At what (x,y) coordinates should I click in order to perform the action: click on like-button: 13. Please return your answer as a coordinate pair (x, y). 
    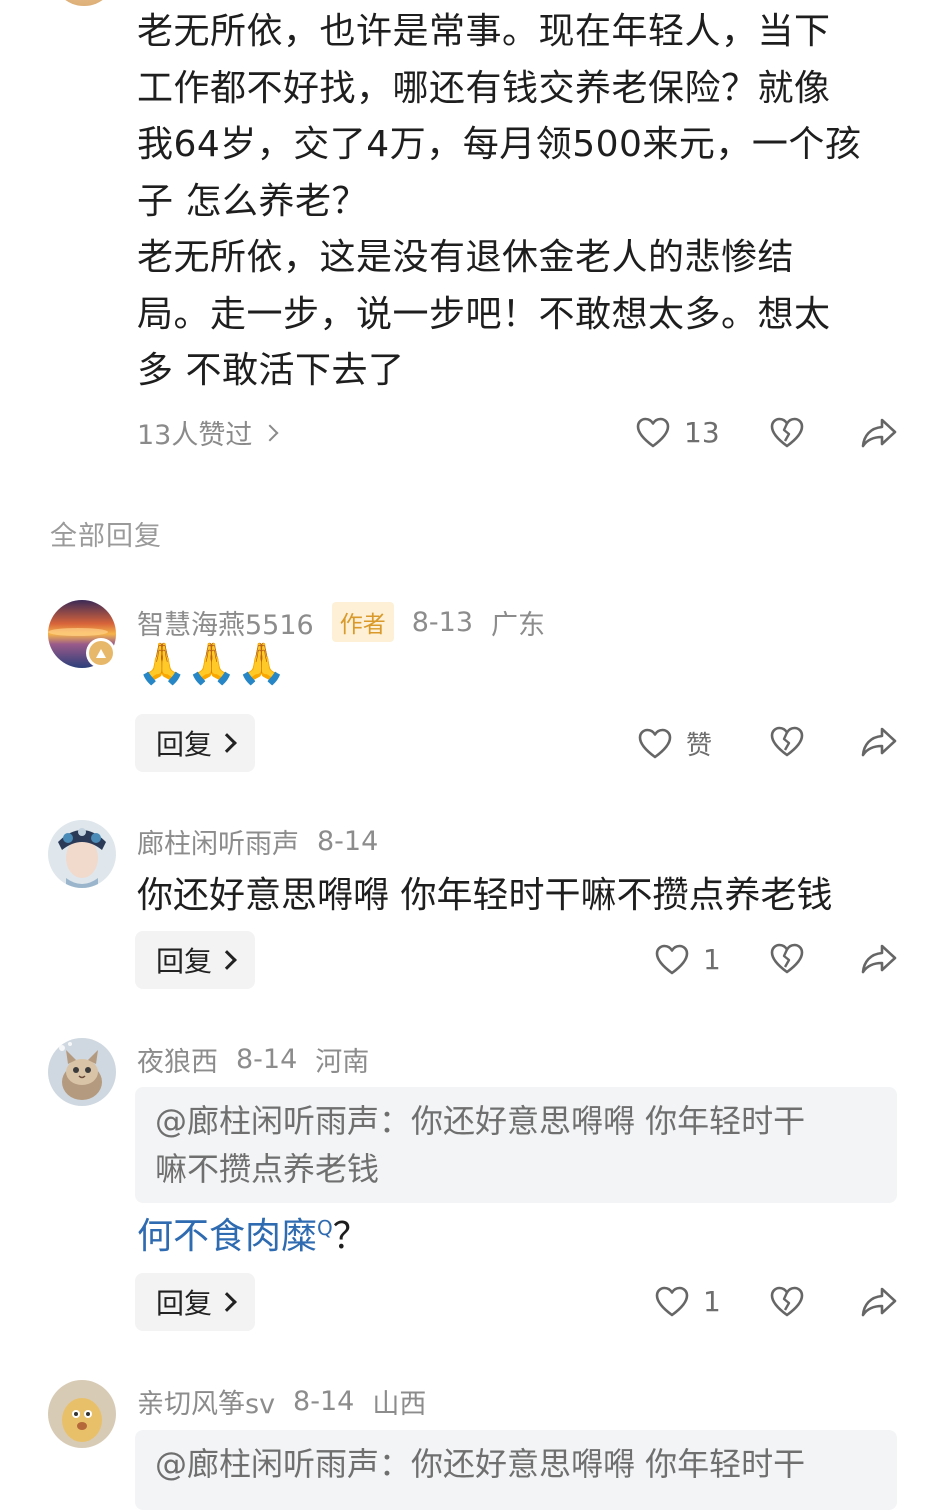
    Looking at the image, I should click on (678, 432).